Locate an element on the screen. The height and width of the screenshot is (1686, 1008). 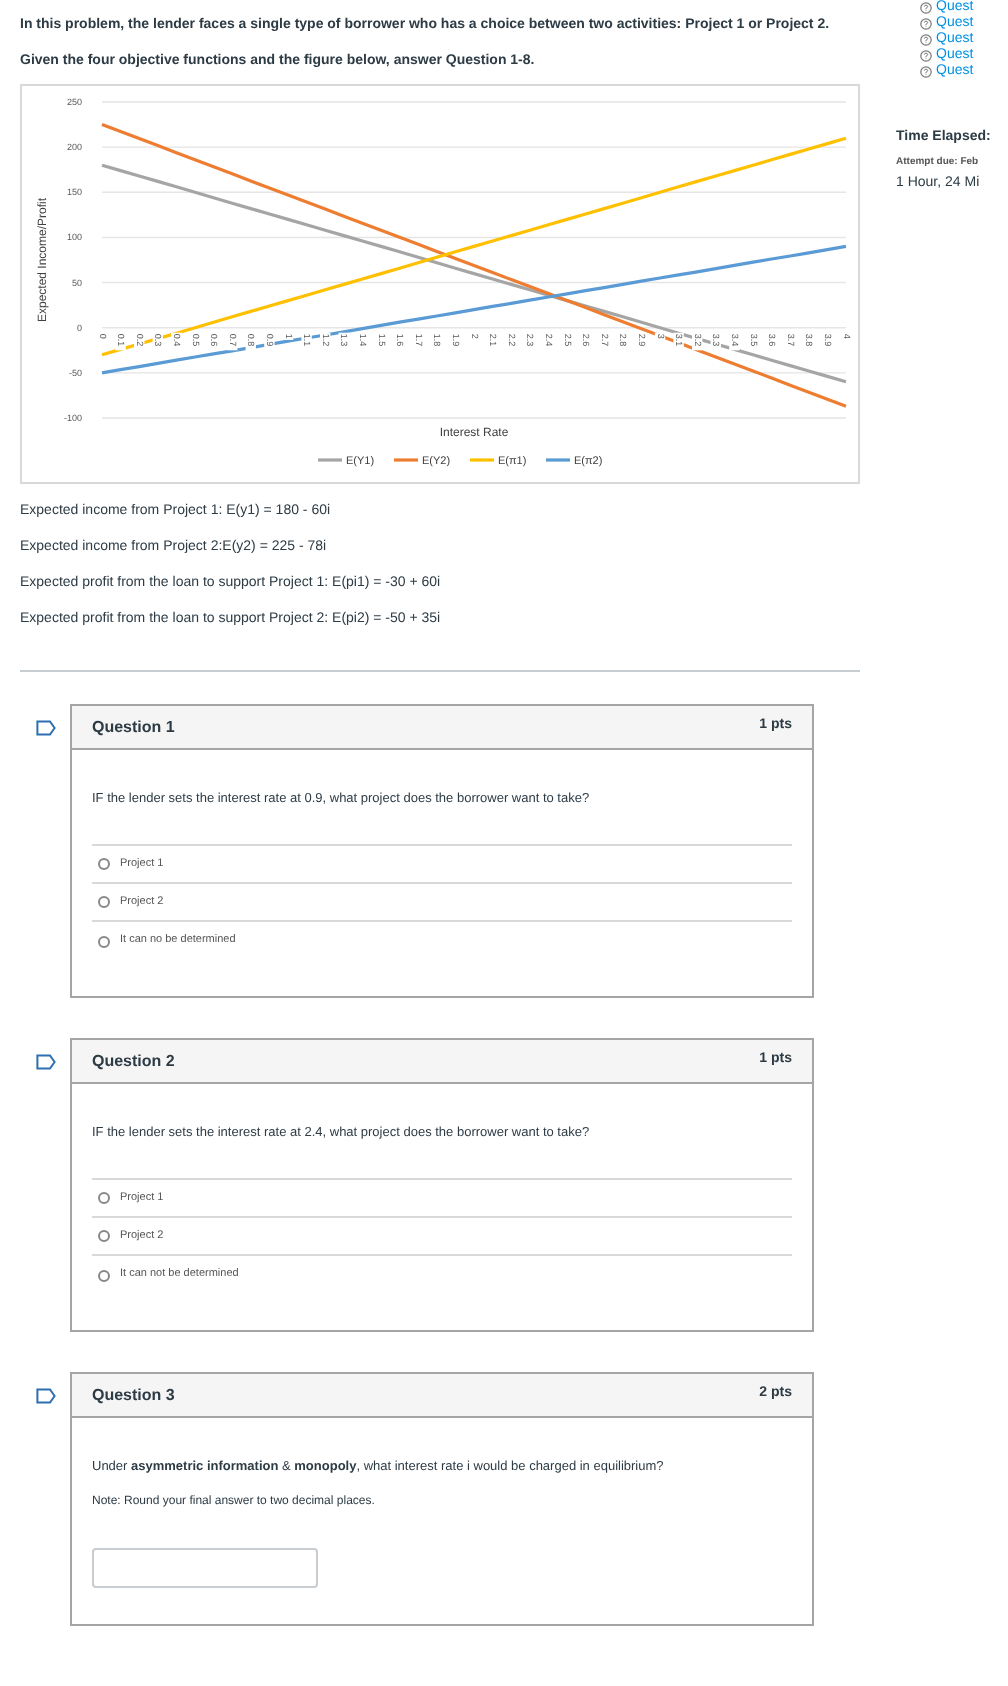
question-title: Question 3 is located at coordinates (133, 1395).